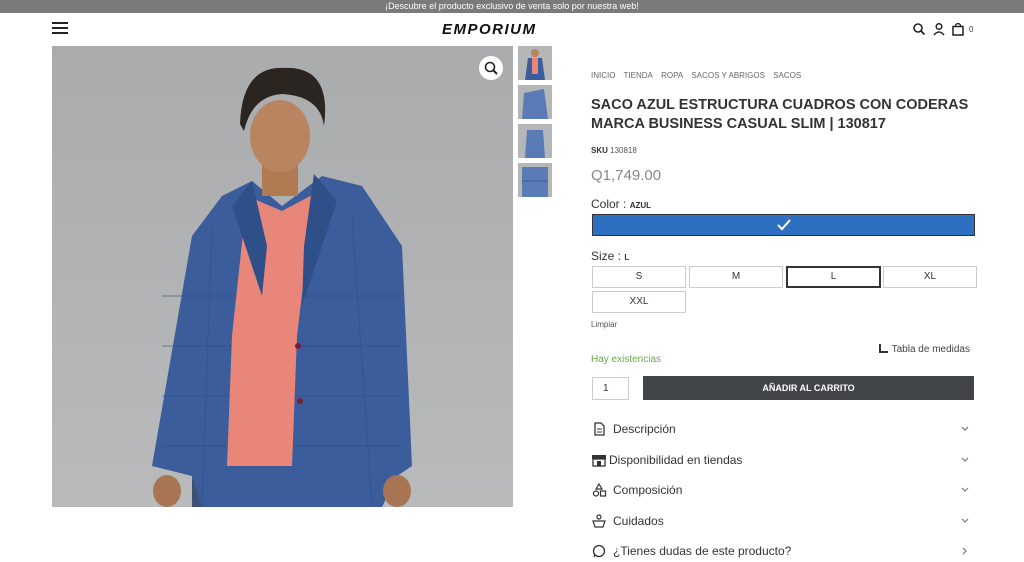 This screenshot has width=1024, height=562. Describe the element at coordinates (808, 388) in the screenshot. I see `add-to-cart-button: Añadir al carrito` at that location.